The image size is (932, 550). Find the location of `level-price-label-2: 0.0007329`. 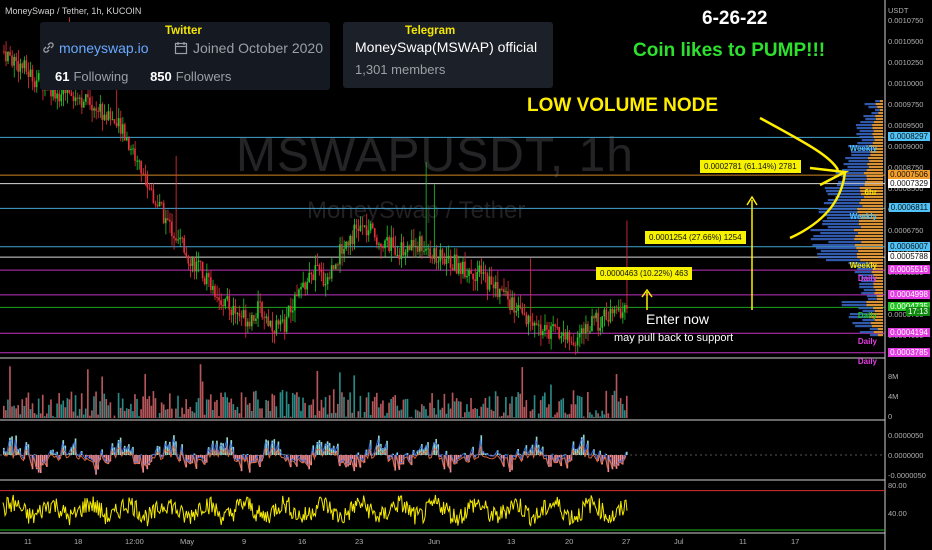

level-price-label-2: 0.0007329 is located at coordinates (909, 183).